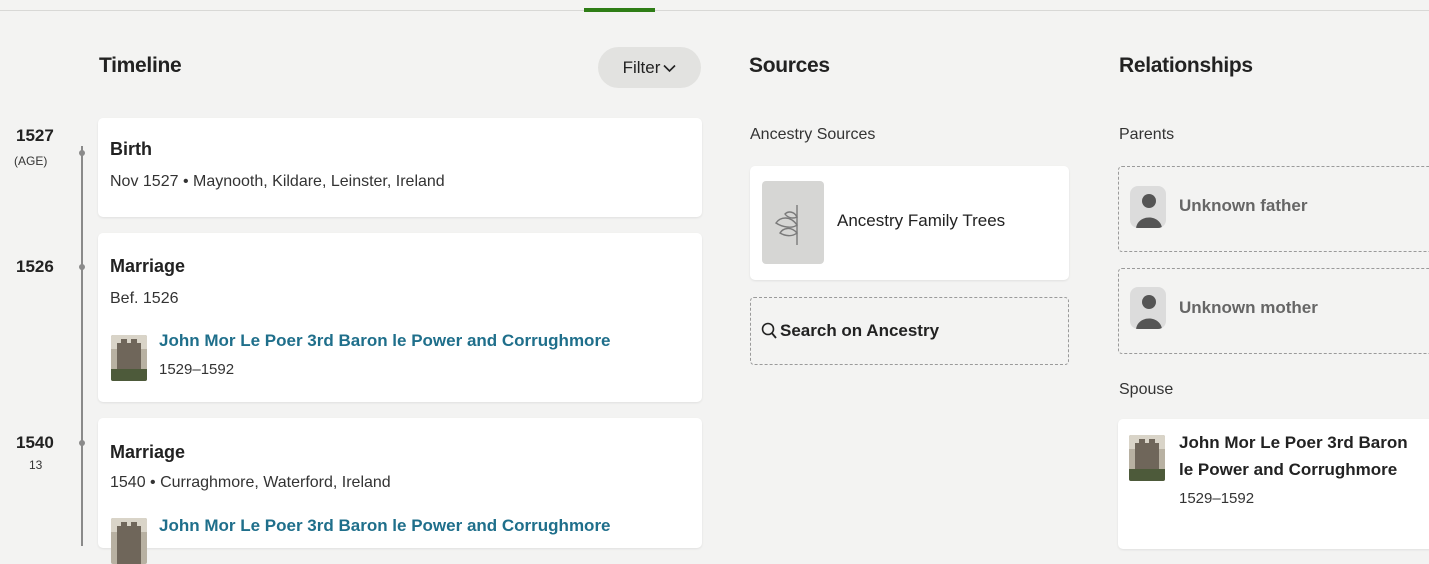  I want to click on timeline-age: 13, so click(36, 465).